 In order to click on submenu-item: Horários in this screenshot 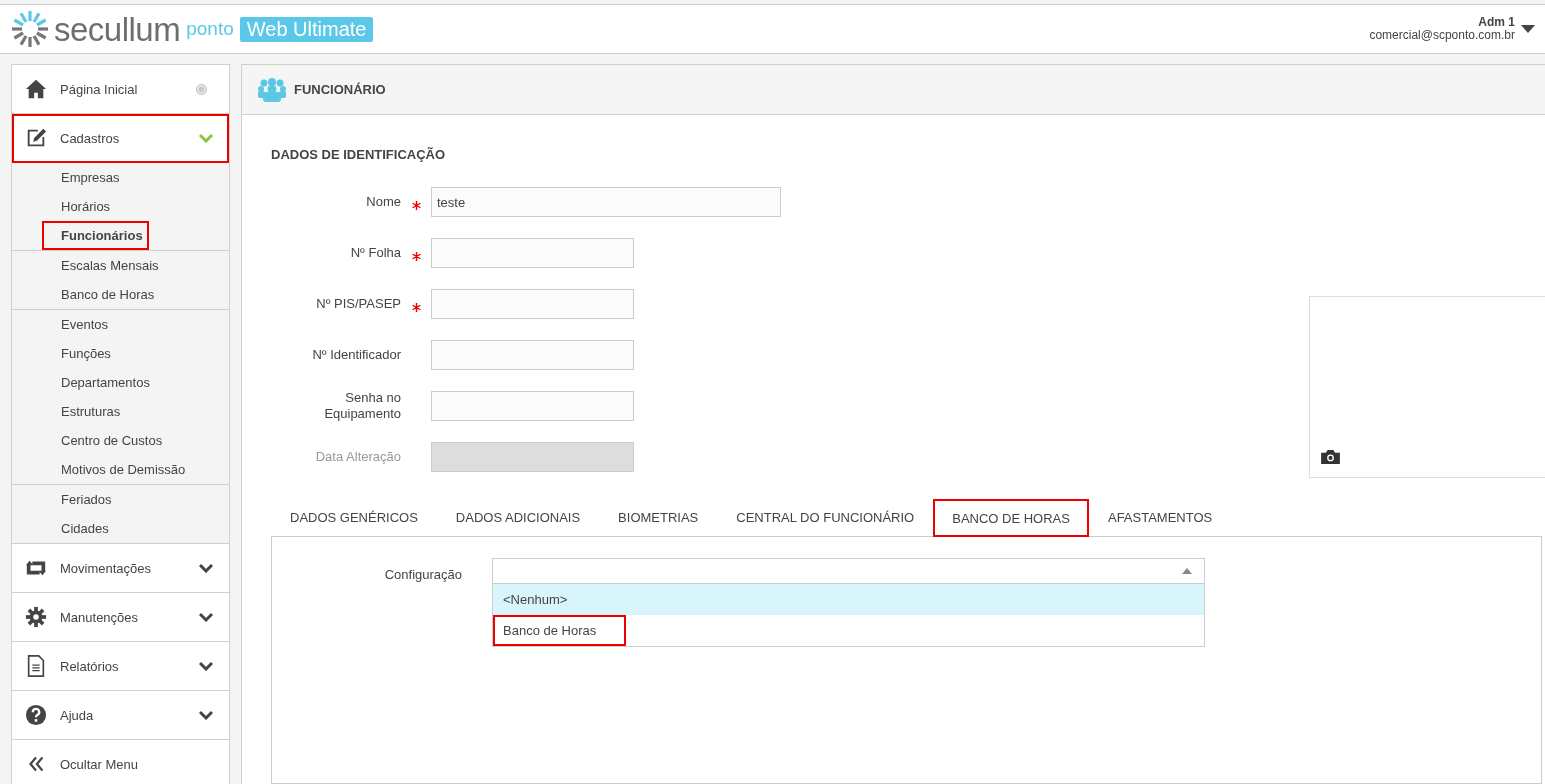, I will do `click(66, 206)`.